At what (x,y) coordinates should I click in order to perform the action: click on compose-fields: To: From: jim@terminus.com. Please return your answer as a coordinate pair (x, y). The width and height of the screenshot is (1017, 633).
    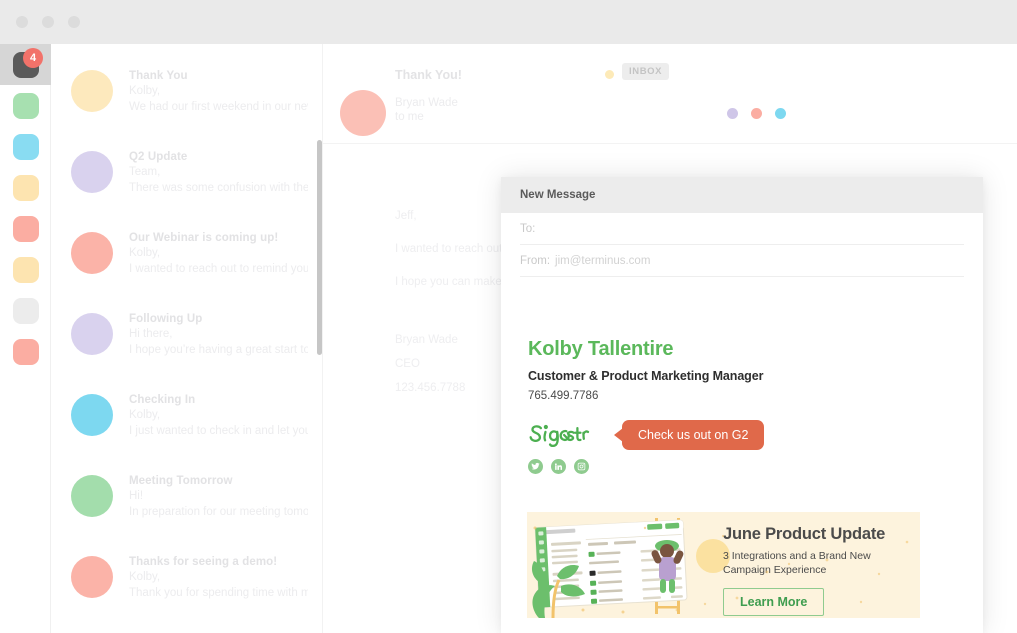
    Looking at the image, I should click on (742, 245).